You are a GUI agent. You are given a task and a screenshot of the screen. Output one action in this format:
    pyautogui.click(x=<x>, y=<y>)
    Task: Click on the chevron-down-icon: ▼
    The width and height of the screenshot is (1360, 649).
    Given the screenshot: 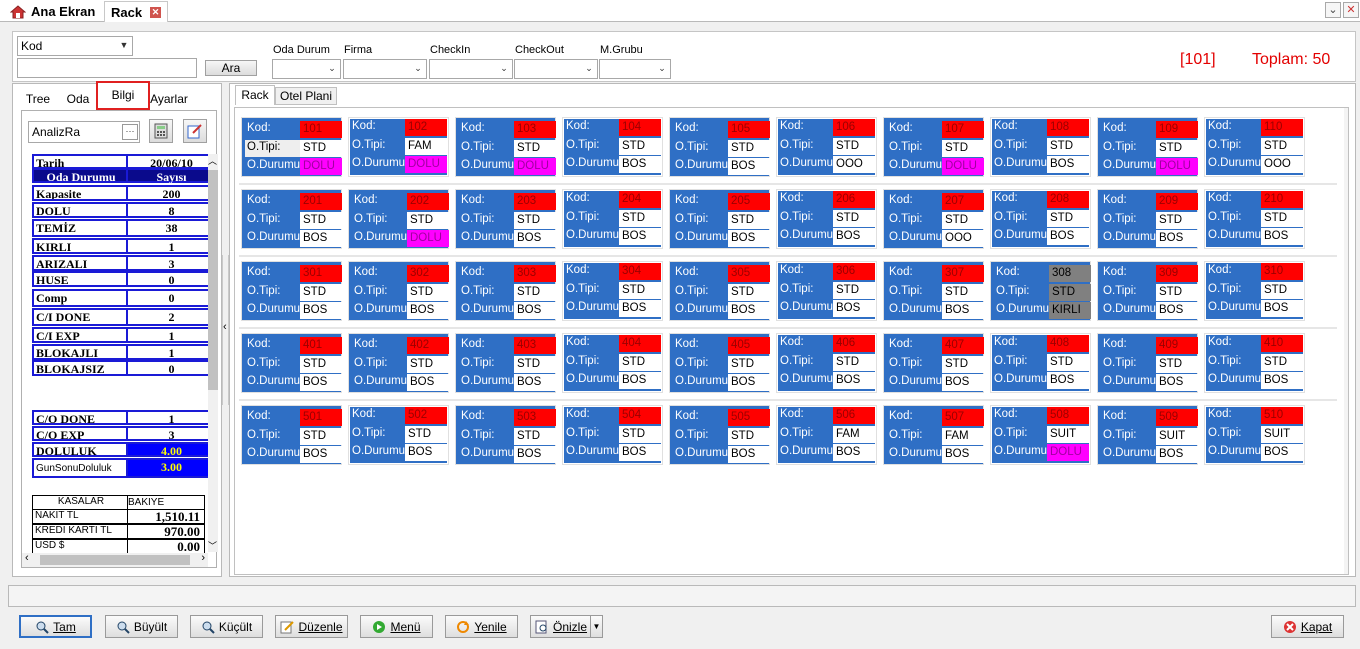 What is the action you would take?
    pyautogui.click(x=596, y=626)
    